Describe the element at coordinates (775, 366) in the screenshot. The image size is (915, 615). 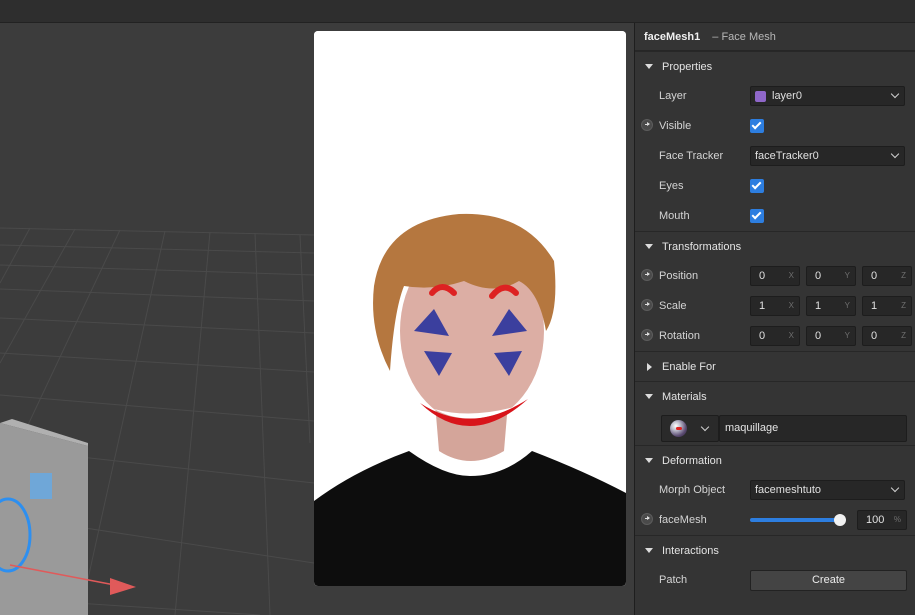
I see `section-enable-for: Enable For` at that location.